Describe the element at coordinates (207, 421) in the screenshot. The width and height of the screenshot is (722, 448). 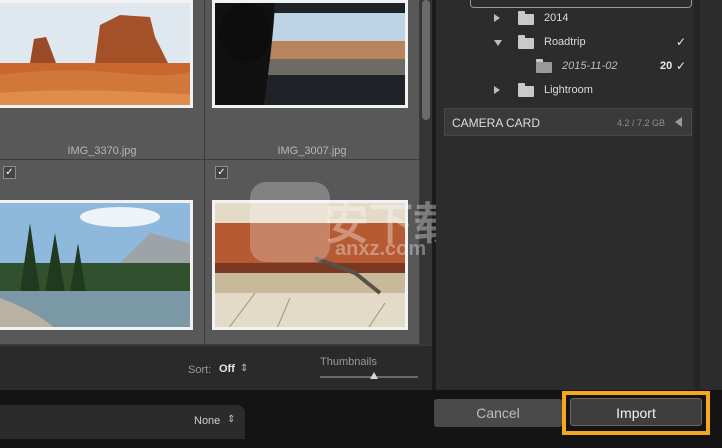
I see `preset-dropdown: None` at that location.